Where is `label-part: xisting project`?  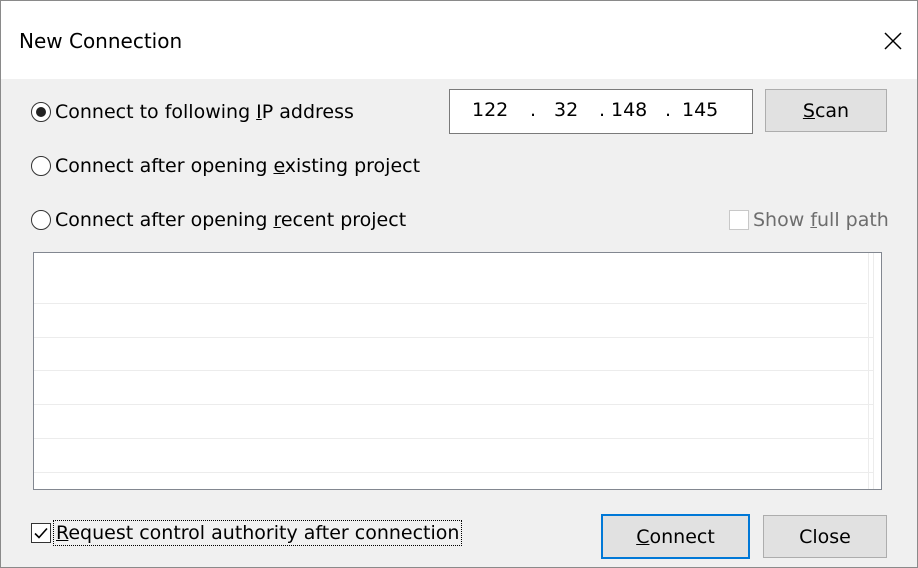 label-part: xisting project is located at coordinates (352, 166).